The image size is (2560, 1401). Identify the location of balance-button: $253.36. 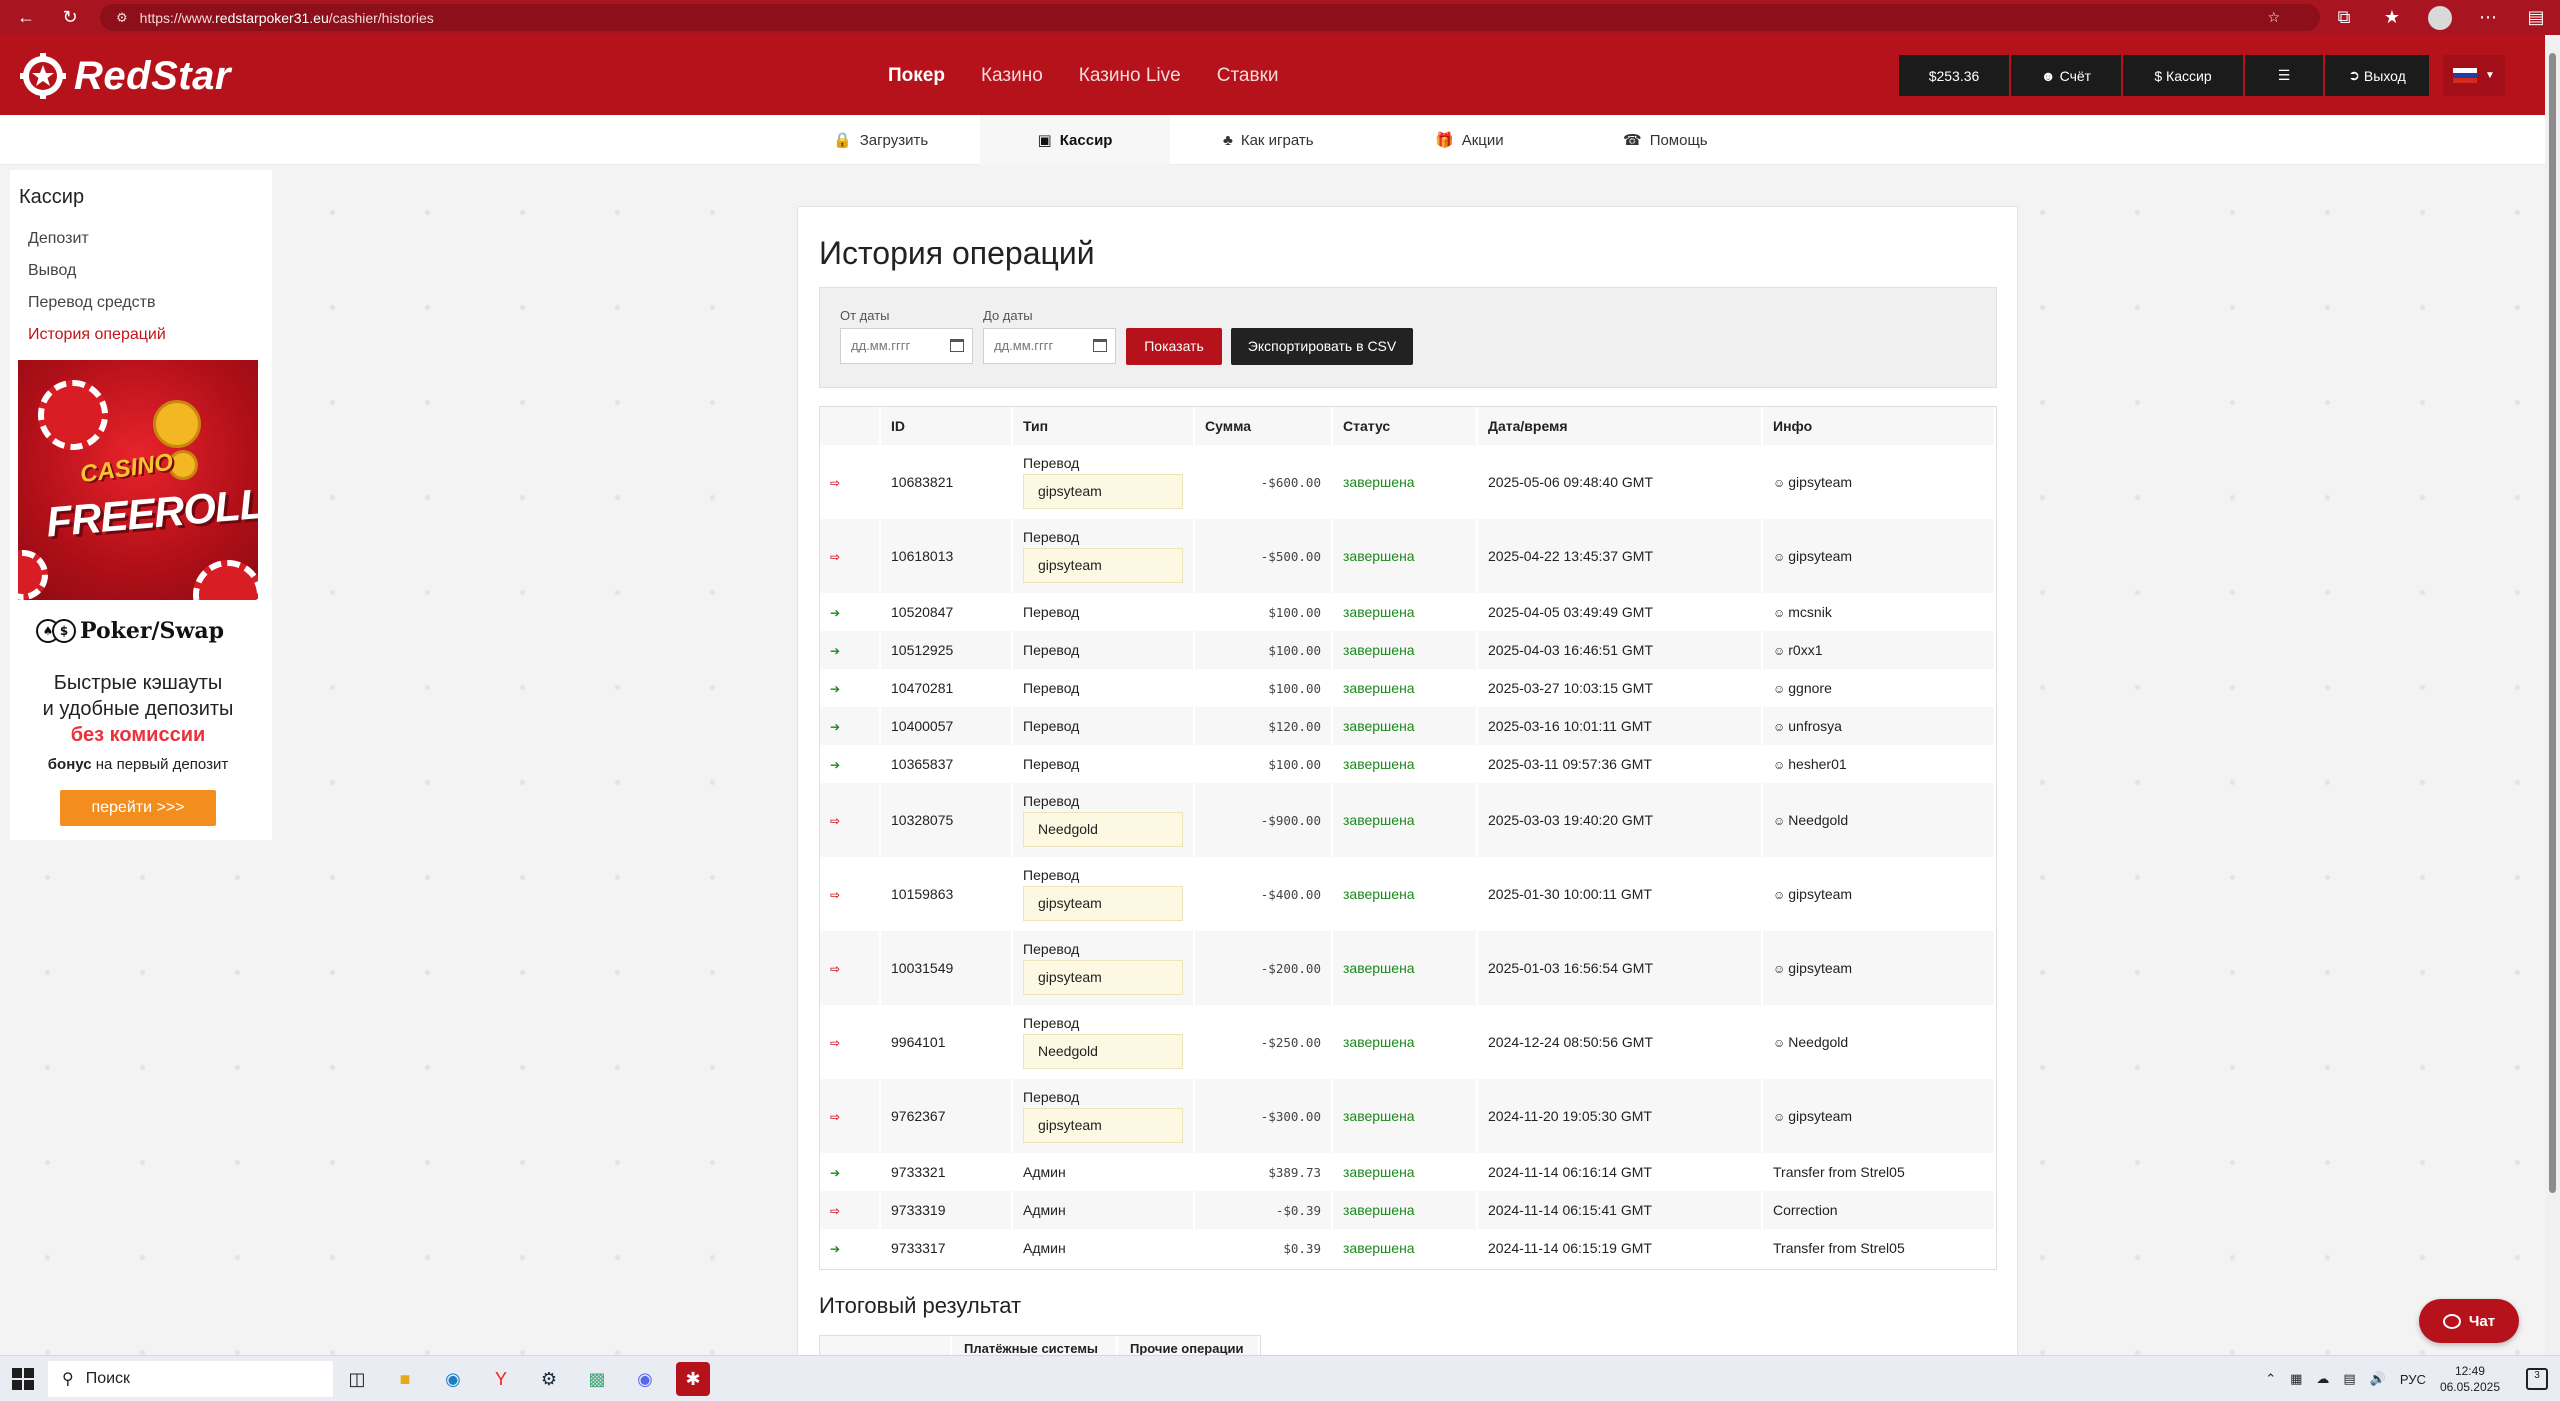
(1954, 75).